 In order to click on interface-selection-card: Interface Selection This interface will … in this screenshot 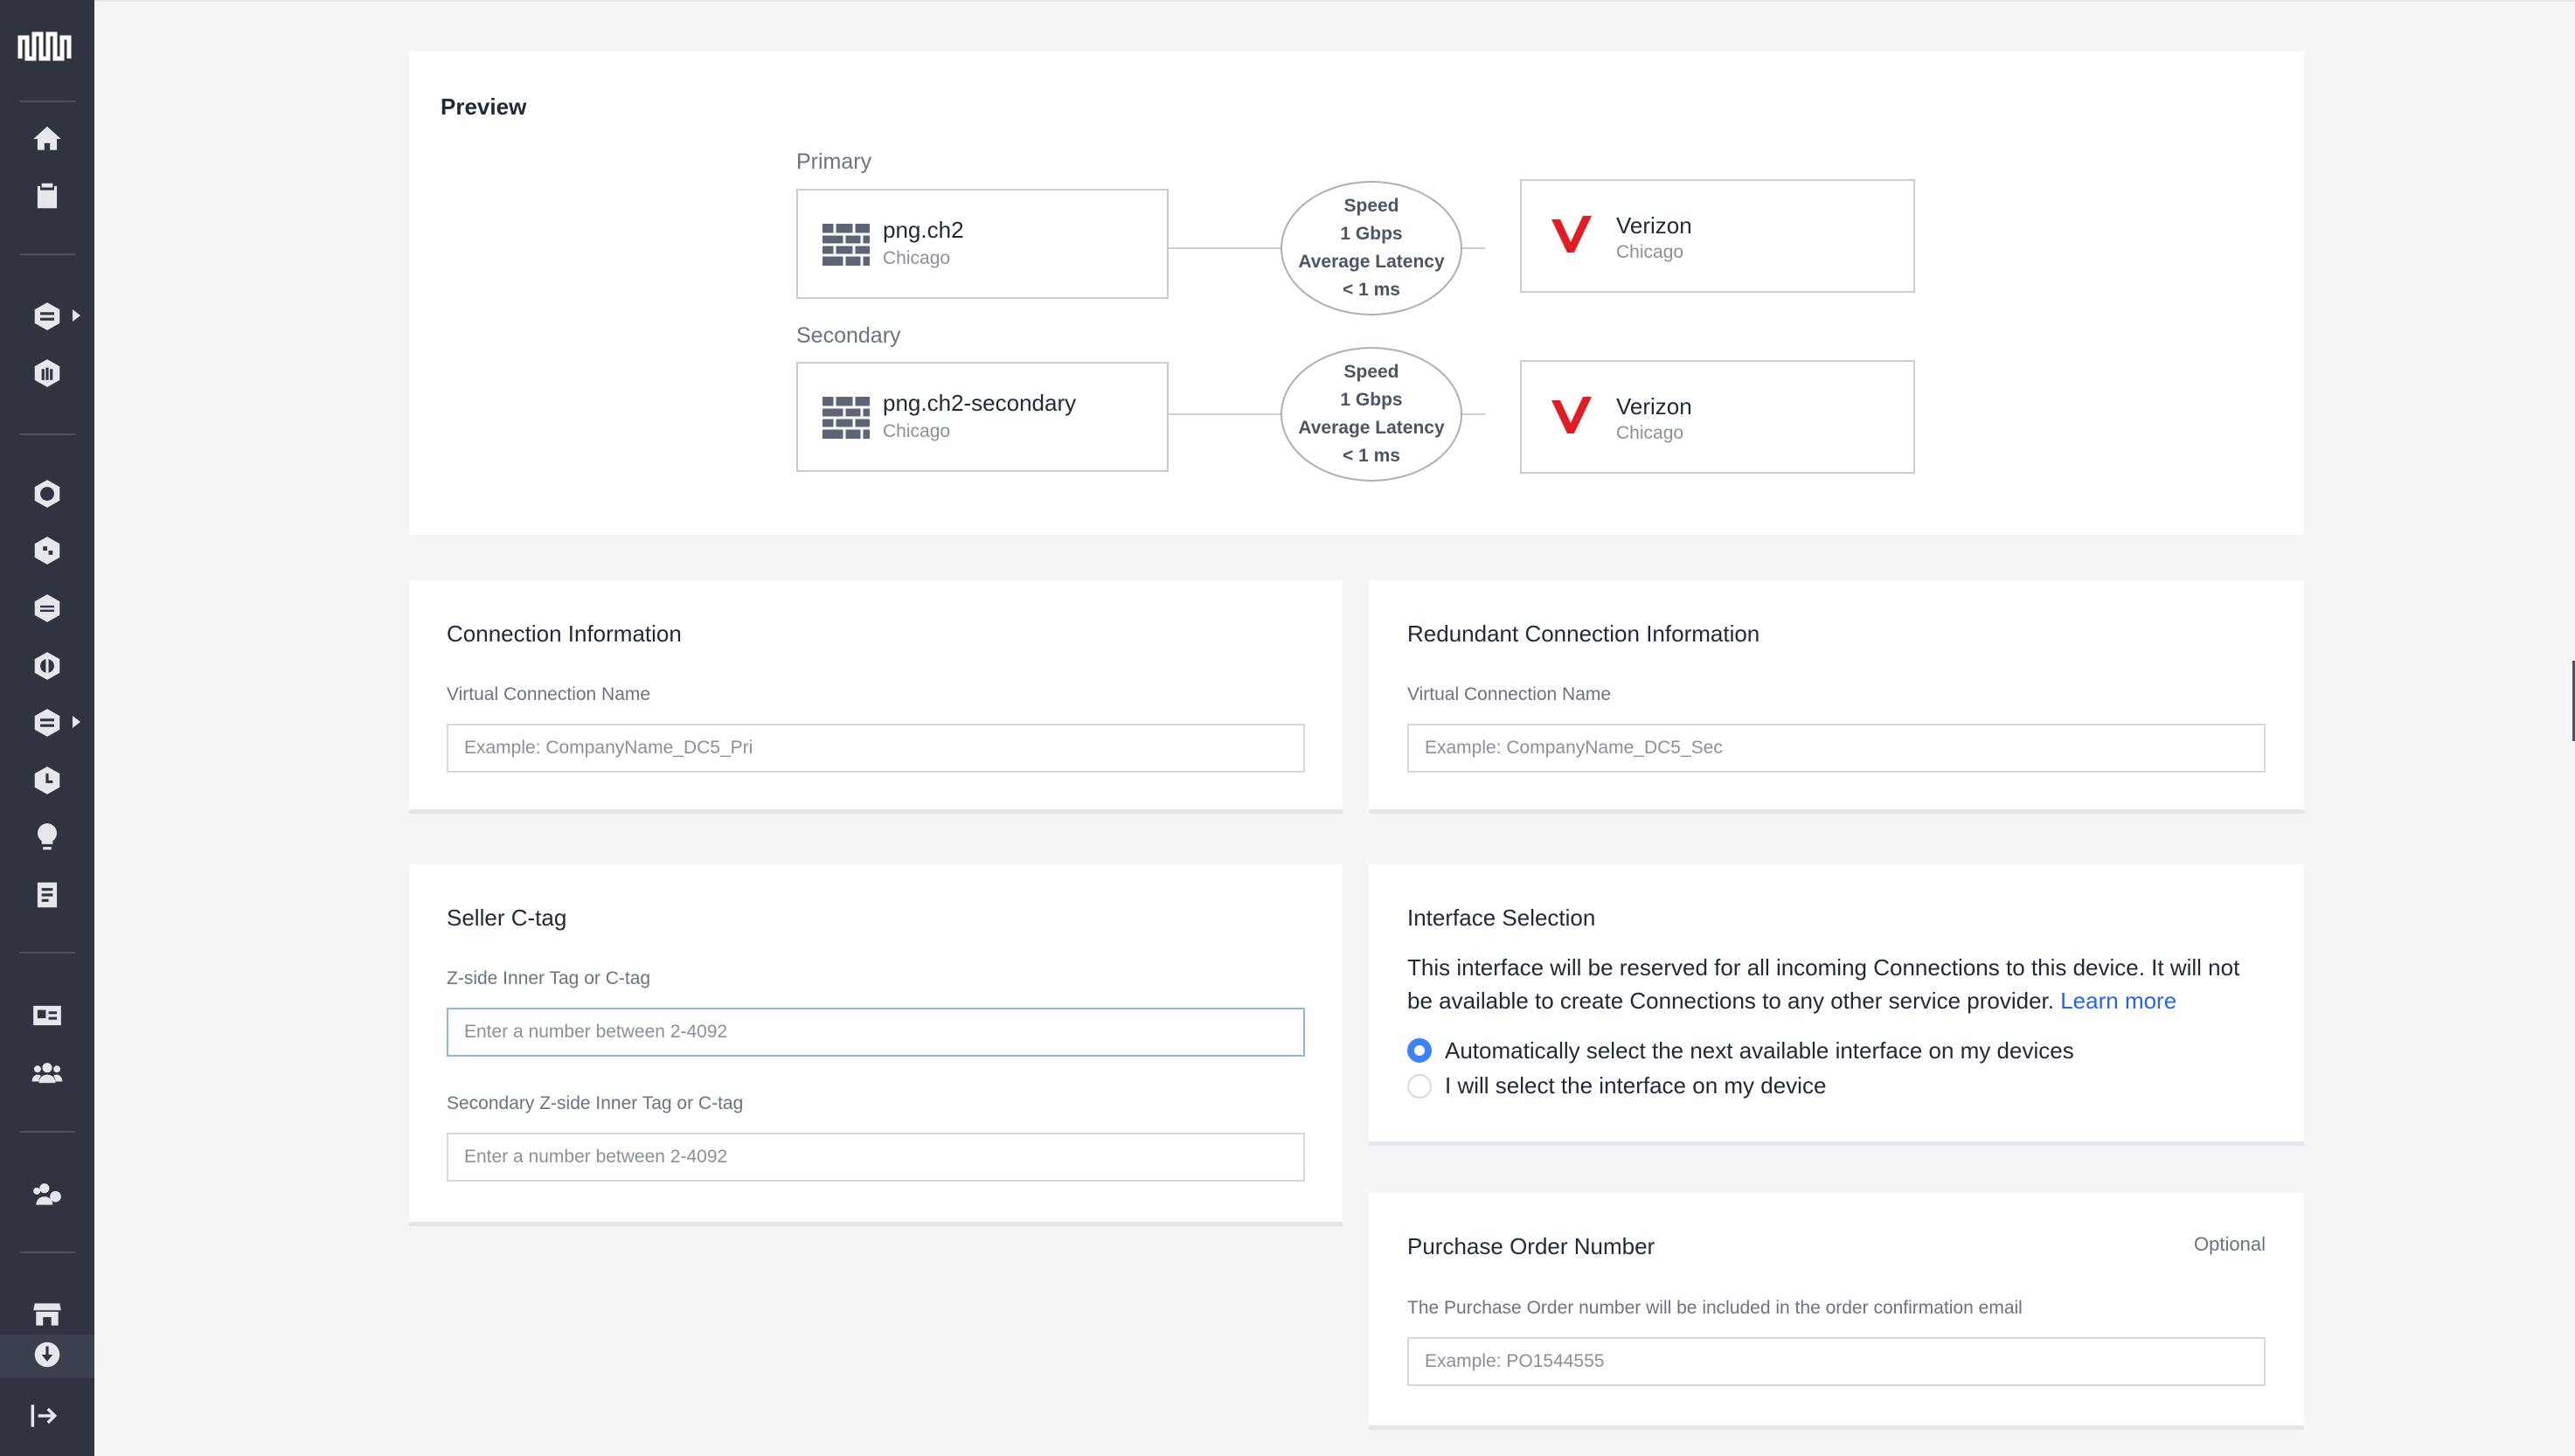, I will do `click(1836, 1005)`.